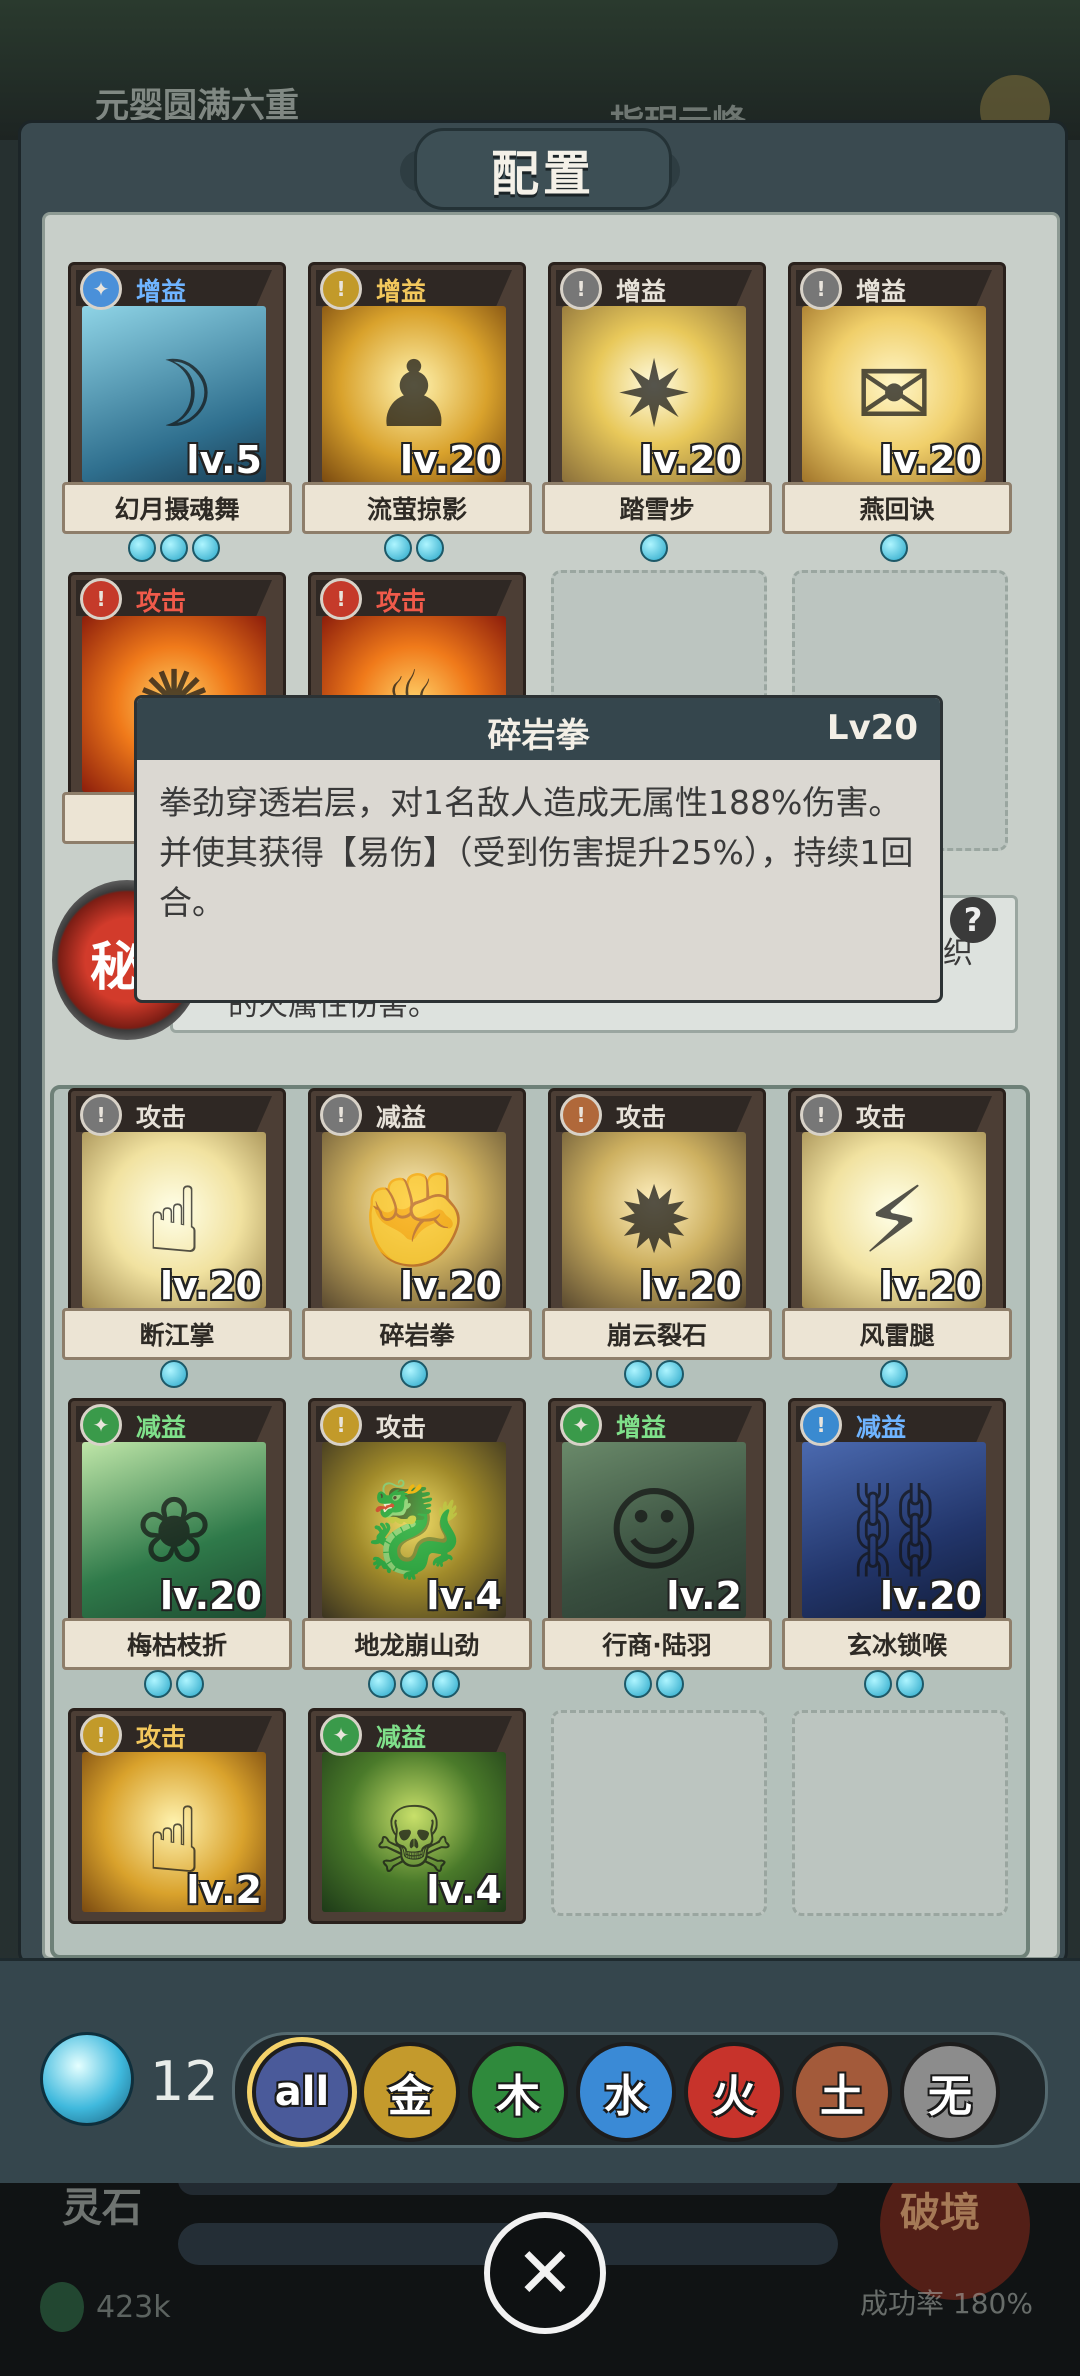 Image resolution: width=1080 pixels, height=2376 pixels. I want to click on fire-element-icon: !, so click(341, 599).